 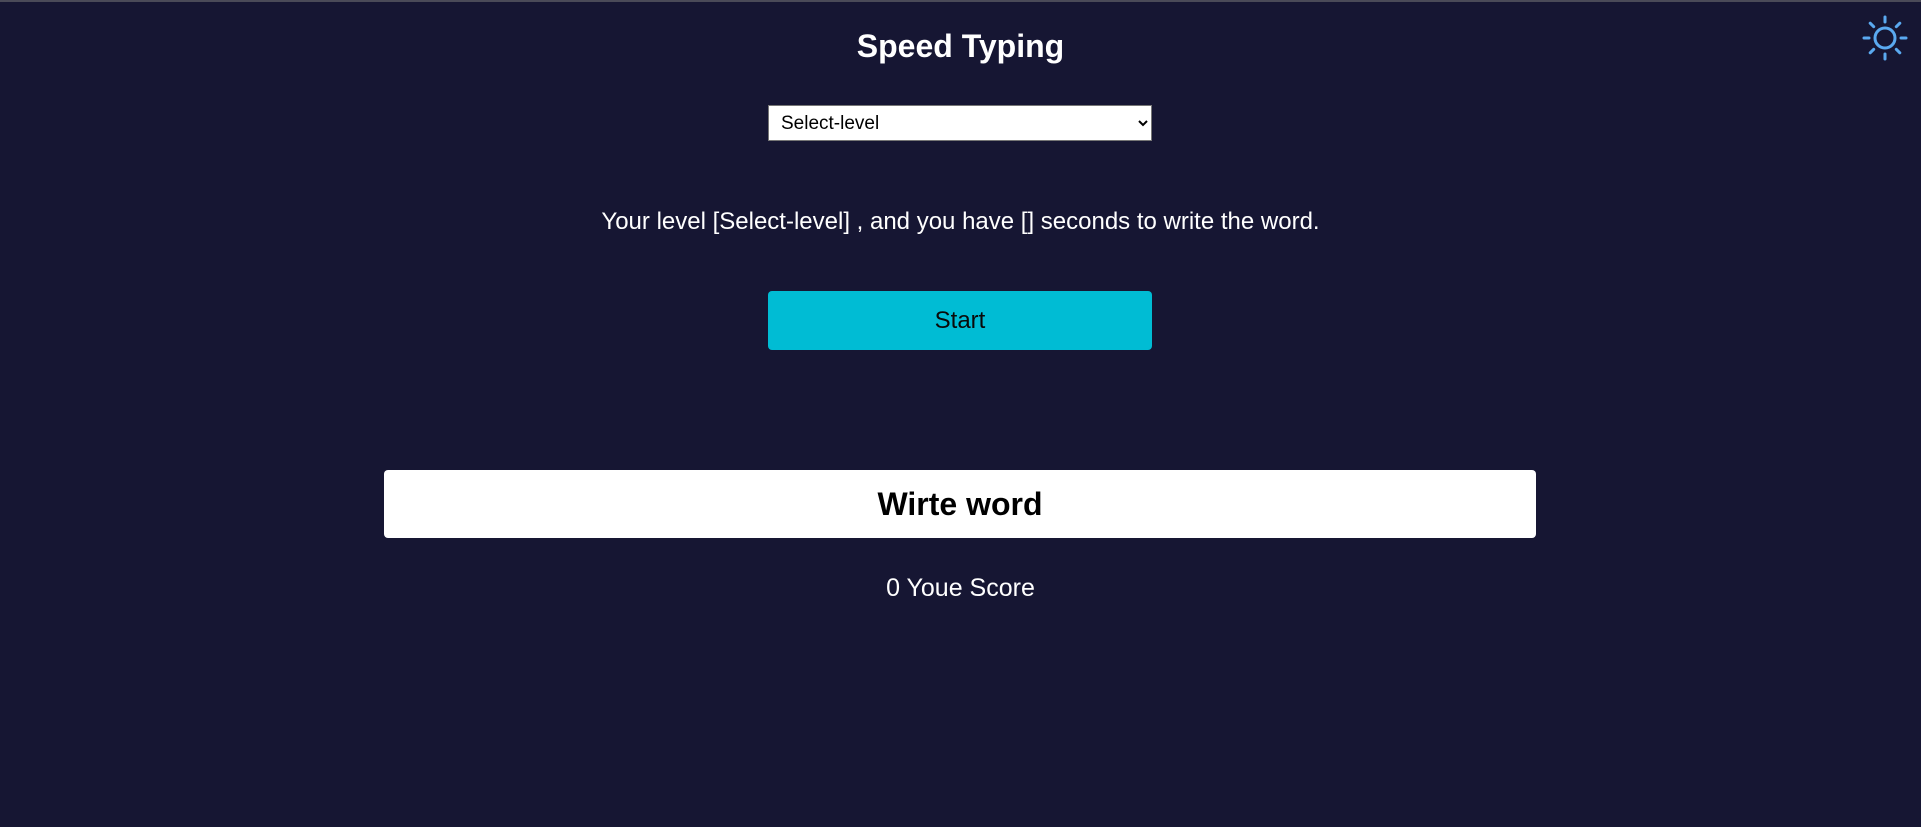 What do you see at coordinates (960, 588) in the screenshot?
I see `score-display: 0 Youe Score` at bounding box center [960, 588].